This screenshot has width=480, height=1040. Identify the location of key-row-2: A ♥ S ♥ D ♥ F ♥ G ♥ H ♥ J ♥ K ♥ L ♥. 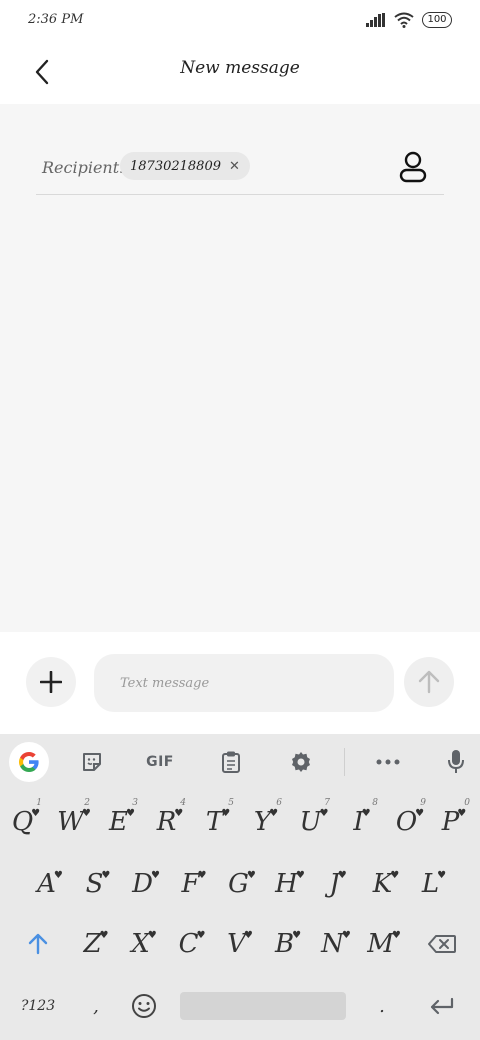
(240, 884).